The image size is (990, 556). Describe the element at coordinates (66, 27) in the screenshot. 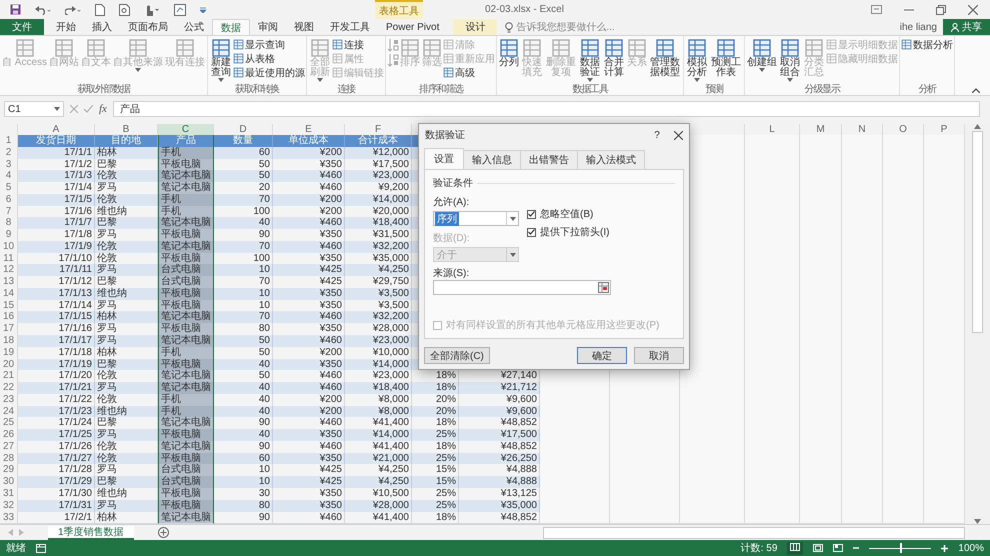

I see `ribbon-tab: 开始` at that location.